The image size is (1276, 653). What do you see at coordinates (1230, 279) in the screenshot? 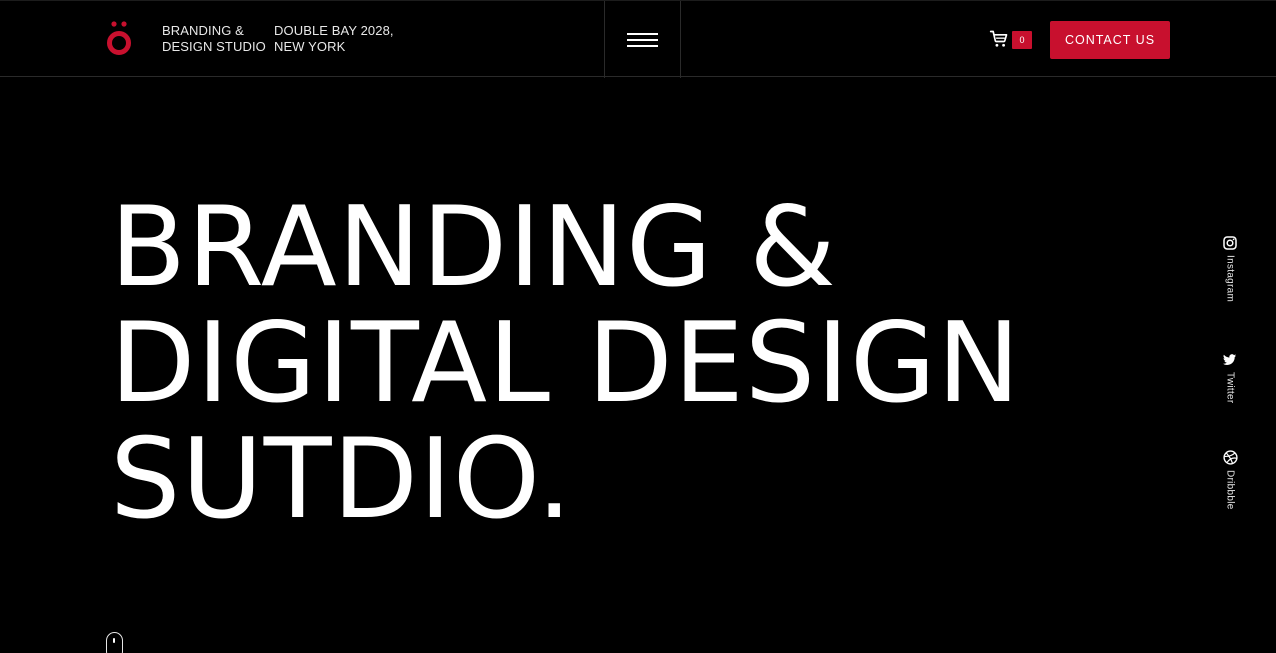
I see `instagram-label: Instagram` at bounding box center [1230, 279].